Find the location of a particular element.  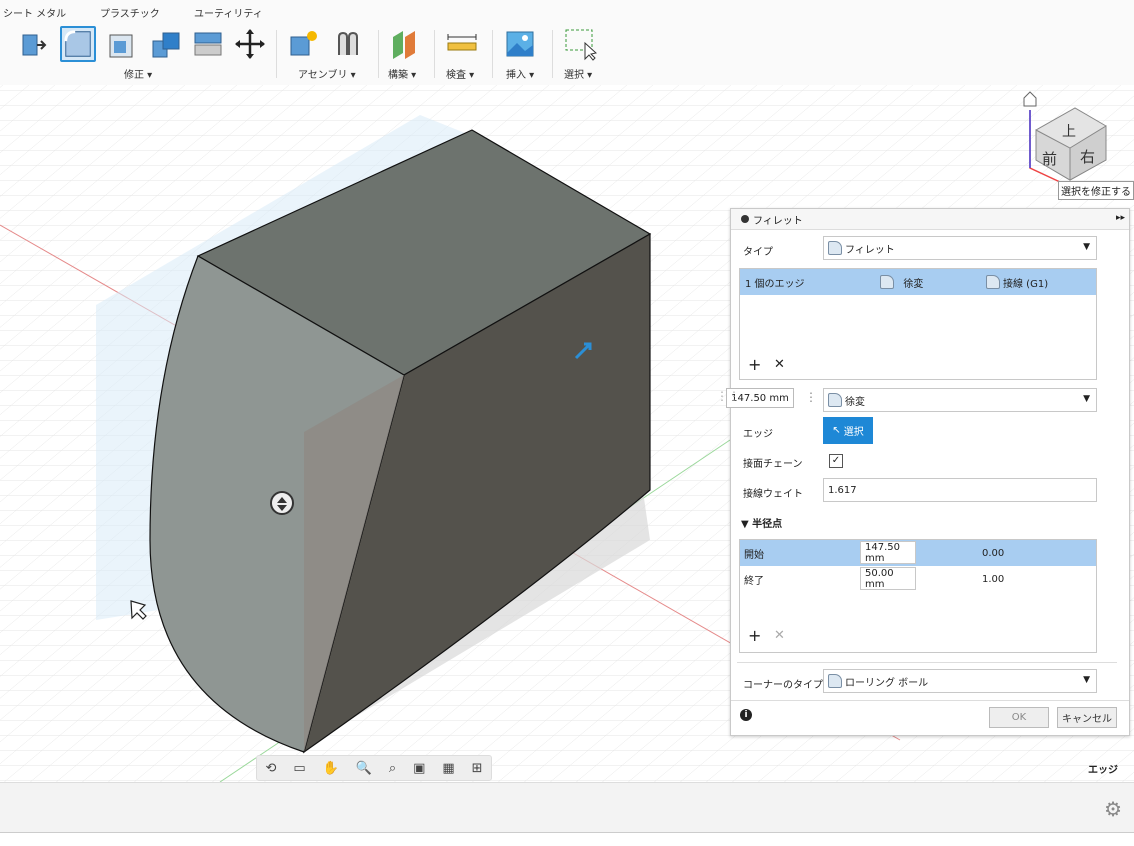

radius-type-cell: 徐変 is located at coordinates (901, 282).